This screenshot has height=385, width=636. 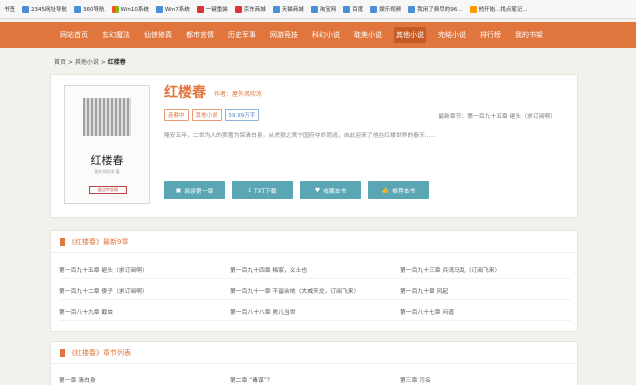 I want to click on chapter-link: 第一百八十九章 截虫, so click(x=86, y=311).